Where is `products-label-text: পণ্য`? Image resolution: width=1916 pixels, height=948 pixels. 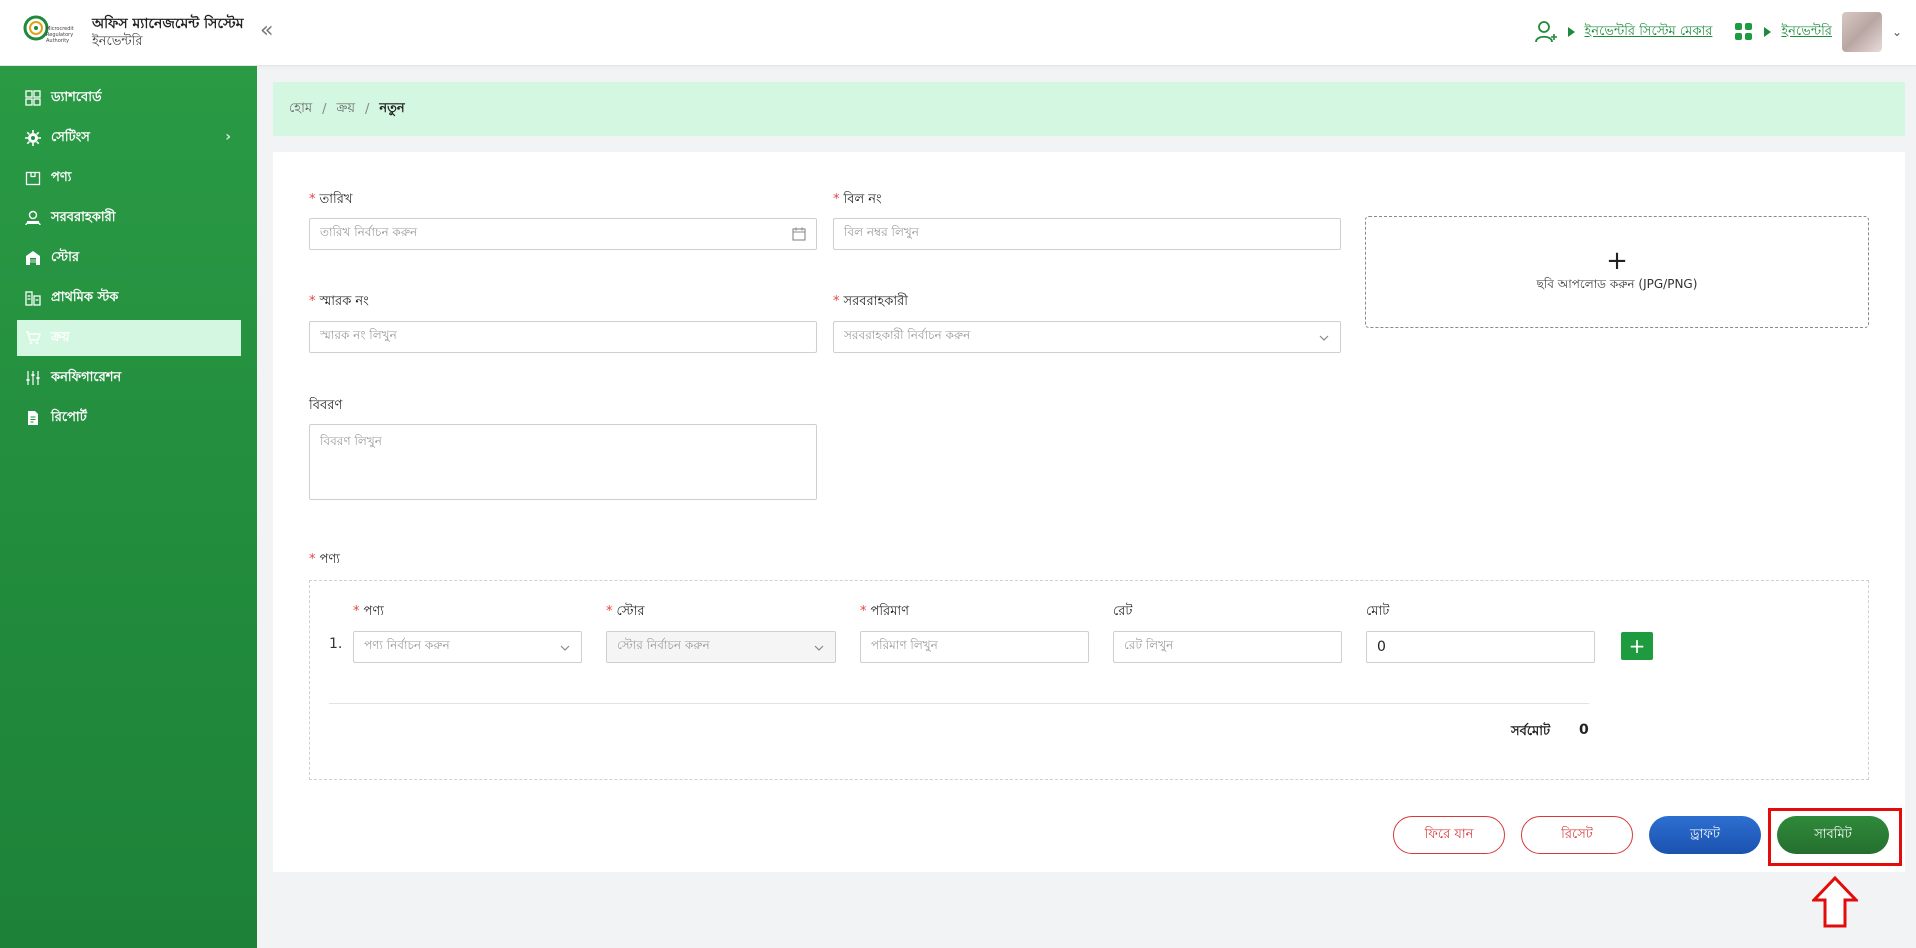 products-label-text: পণ্য is located at coordinates (329, 559).